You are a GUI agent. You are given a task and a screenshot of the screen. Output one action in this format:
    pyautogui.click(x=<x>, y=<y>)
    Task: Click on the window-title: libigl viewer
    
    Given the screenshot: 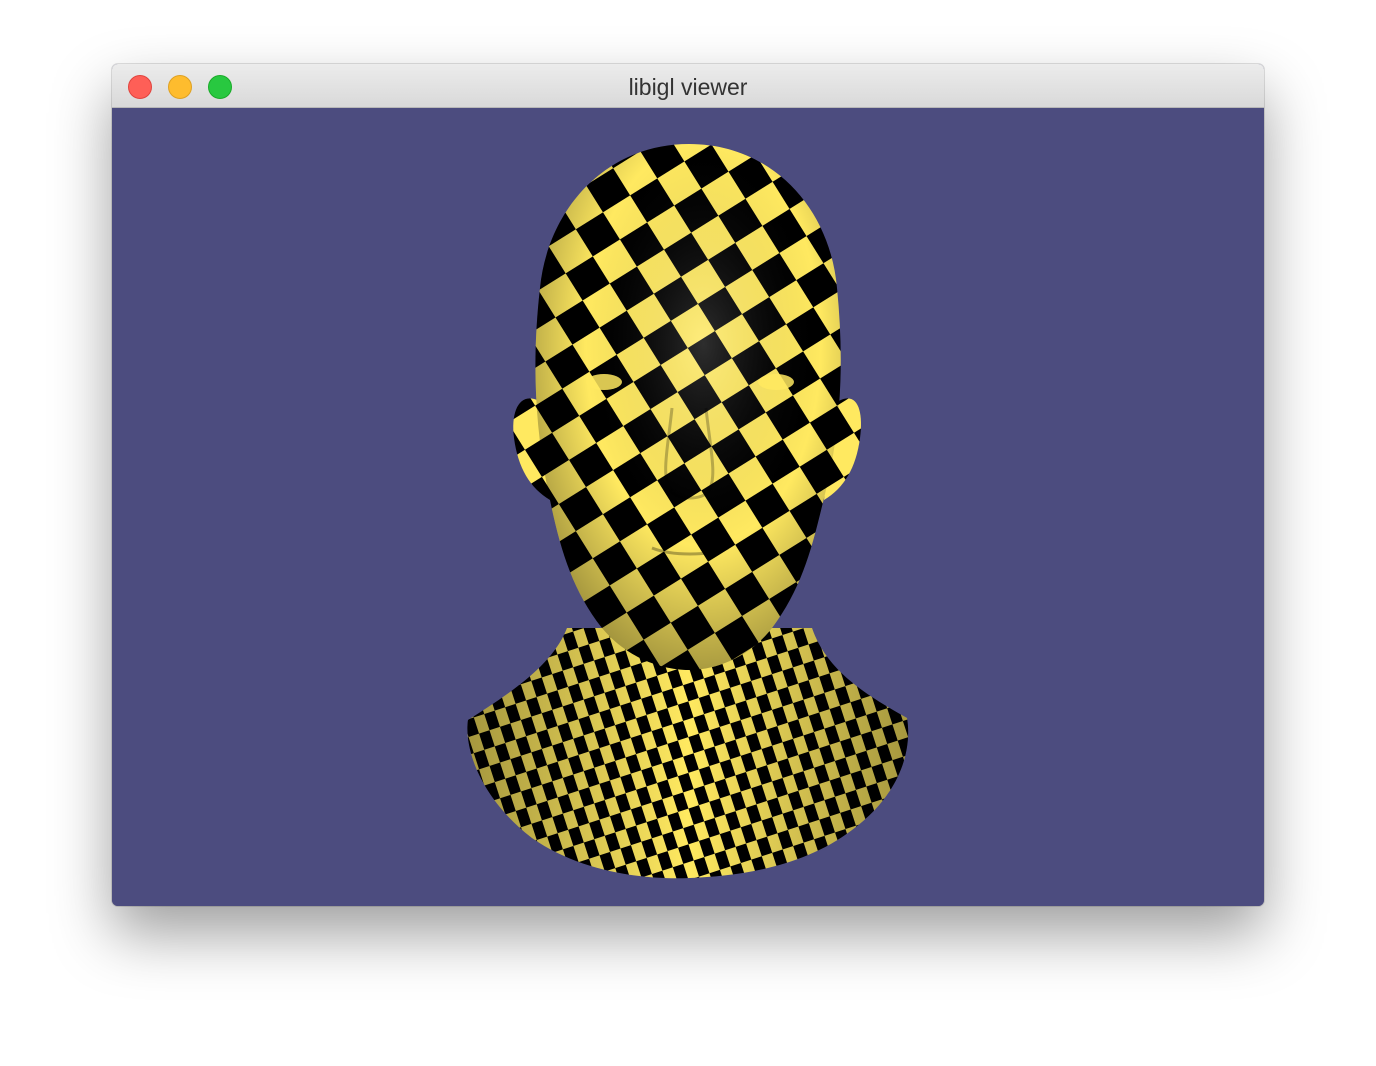 What is the action you would take?
    pyautogui.click(x=688, y=87)
    